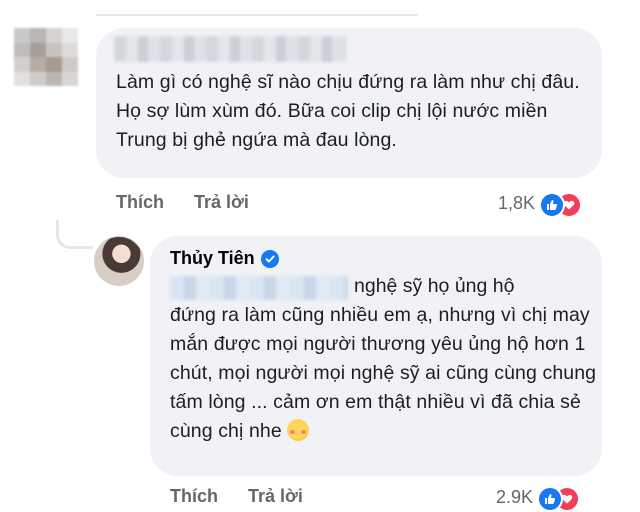  Describe the element at coordinates (517, 202) in the screenshot. I see `reaction-count: 1,8K` at that location.